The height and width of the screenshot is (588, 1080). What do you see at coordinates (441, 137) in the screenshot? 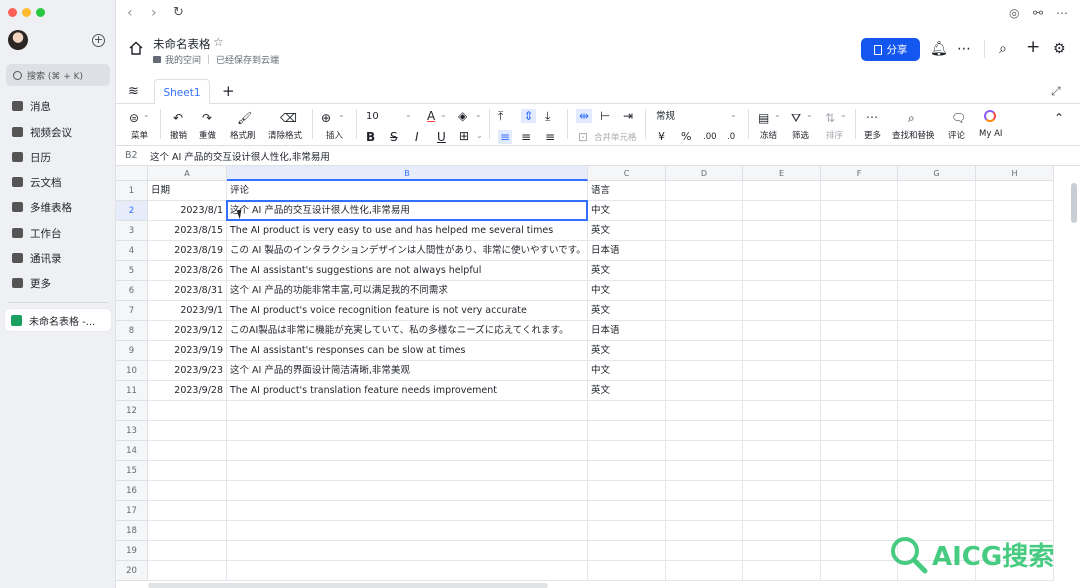
I see `underline-icon: U` at bounding box center [441, 137].